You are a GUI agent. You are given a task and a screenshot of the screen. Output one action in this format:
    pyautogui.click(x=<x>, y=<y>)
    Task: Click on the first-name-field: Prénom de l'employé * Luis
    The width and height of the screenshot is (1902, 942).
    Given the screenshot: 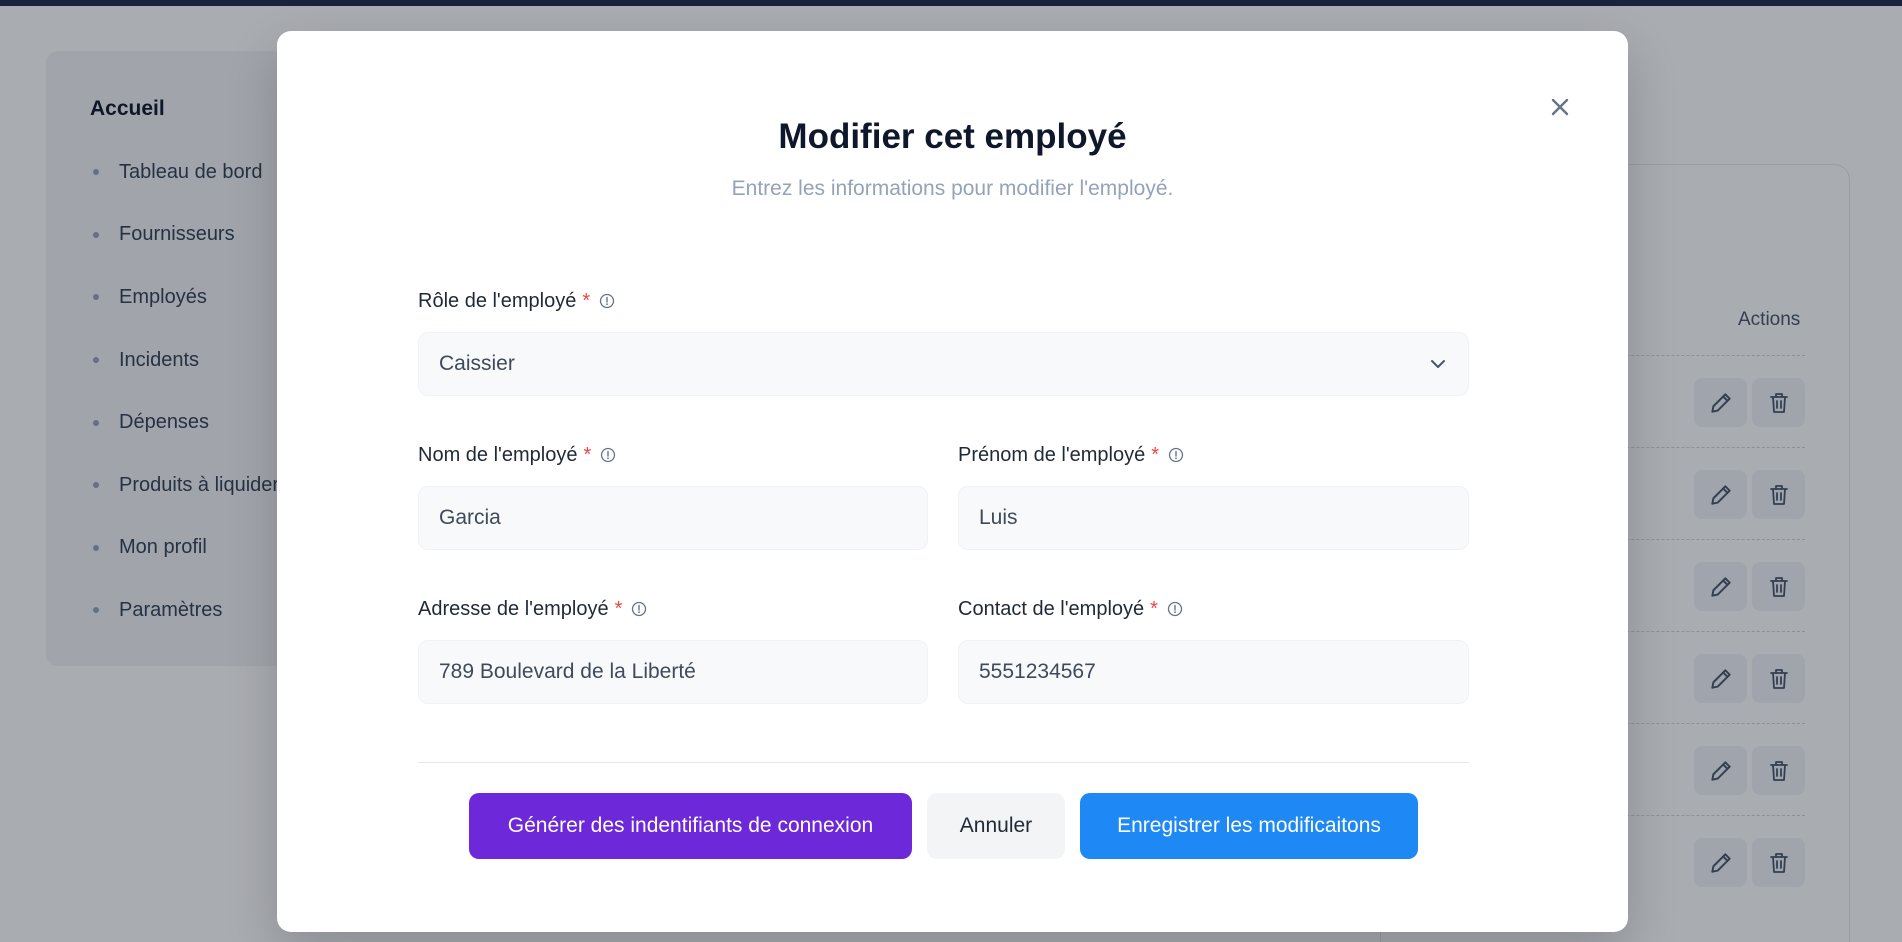 What is the action you would take?
    pyautogui.click(x=1213, y=496)
    